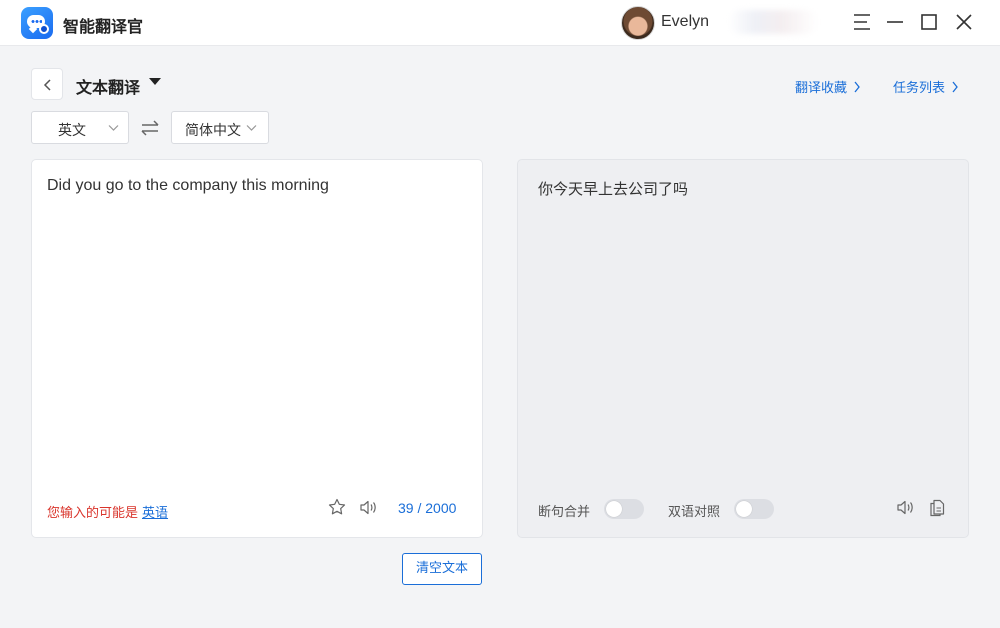  What do you see at coordinates (624, 509) in the screenshot?
I see `merge-sentences-toggle` at bounding box center [624, 509].